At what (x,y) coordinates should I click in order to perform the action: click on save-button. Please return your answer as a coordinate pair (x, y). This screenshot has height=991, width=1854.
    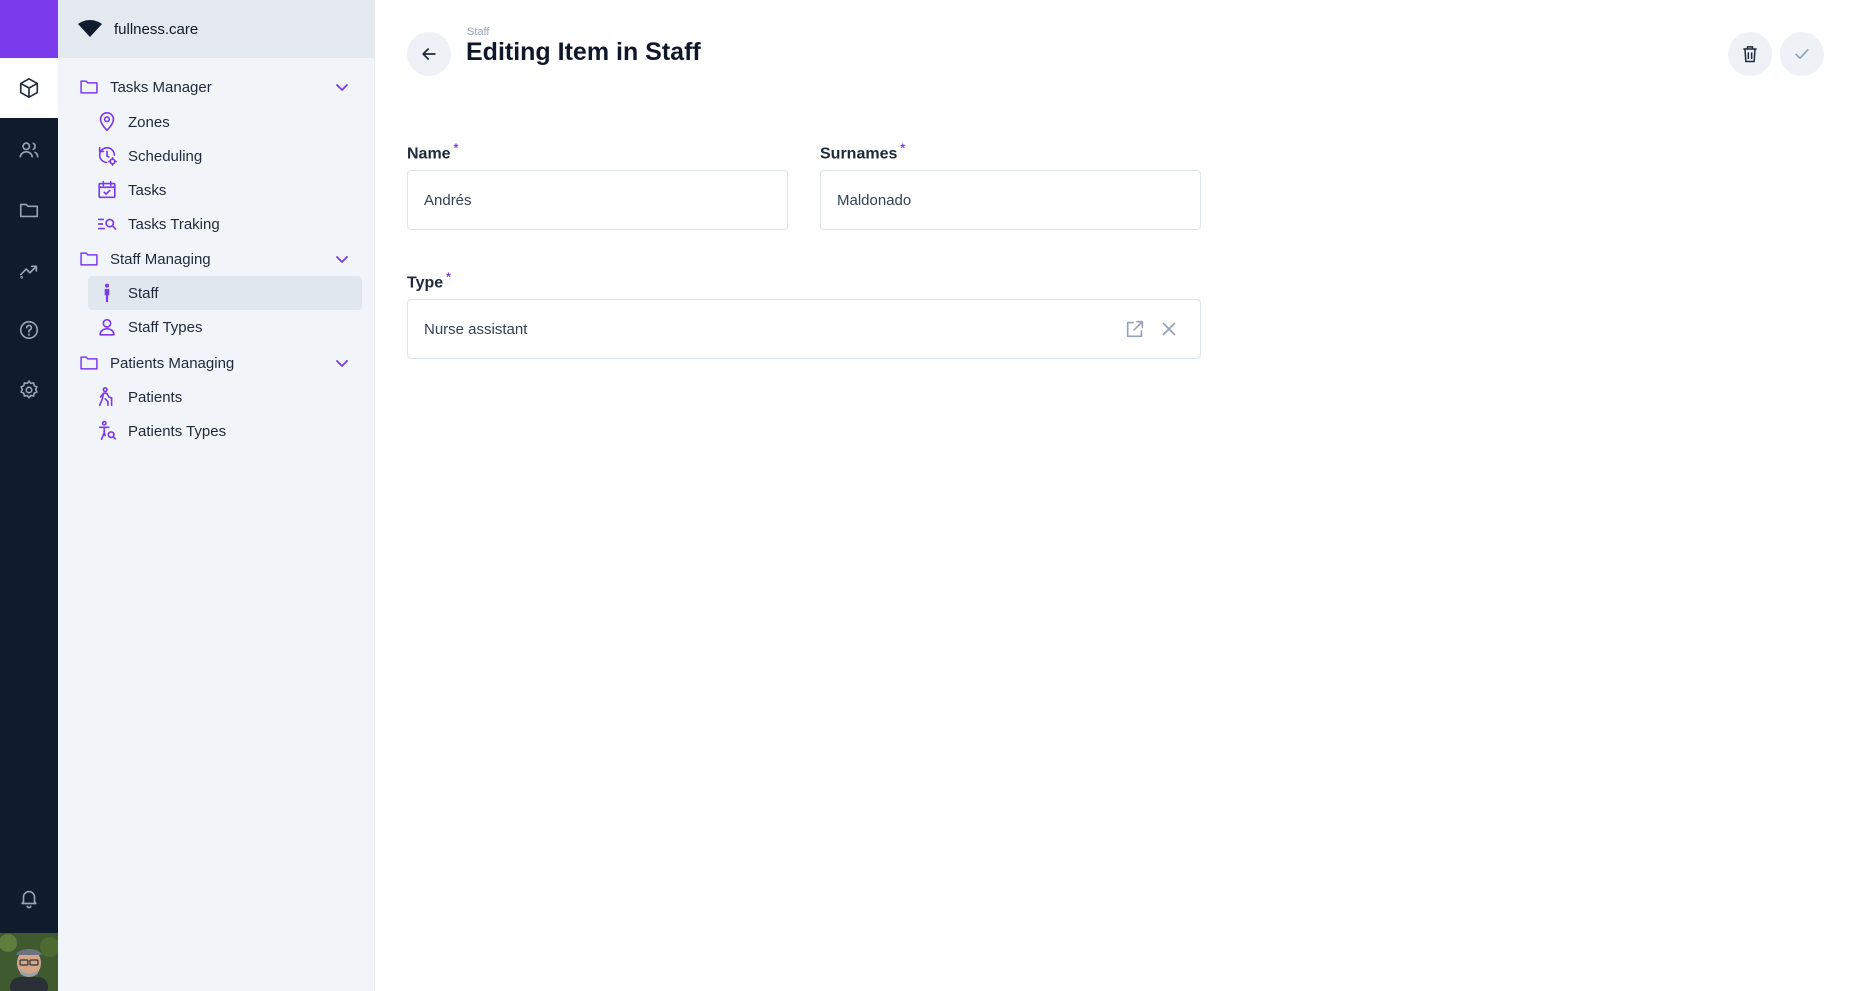
    Looking at the image, I should click on (1802, 54).